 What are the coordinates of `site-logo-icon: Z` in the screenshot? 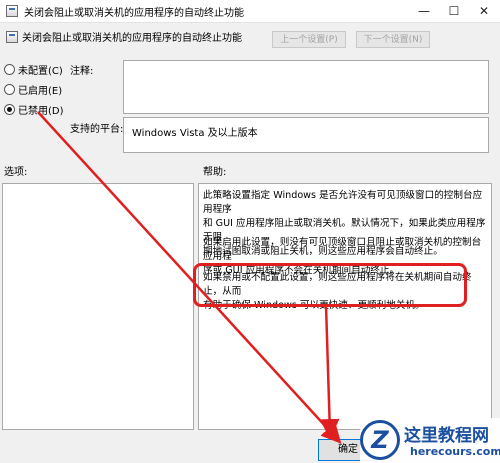 It's located at (380, 440).